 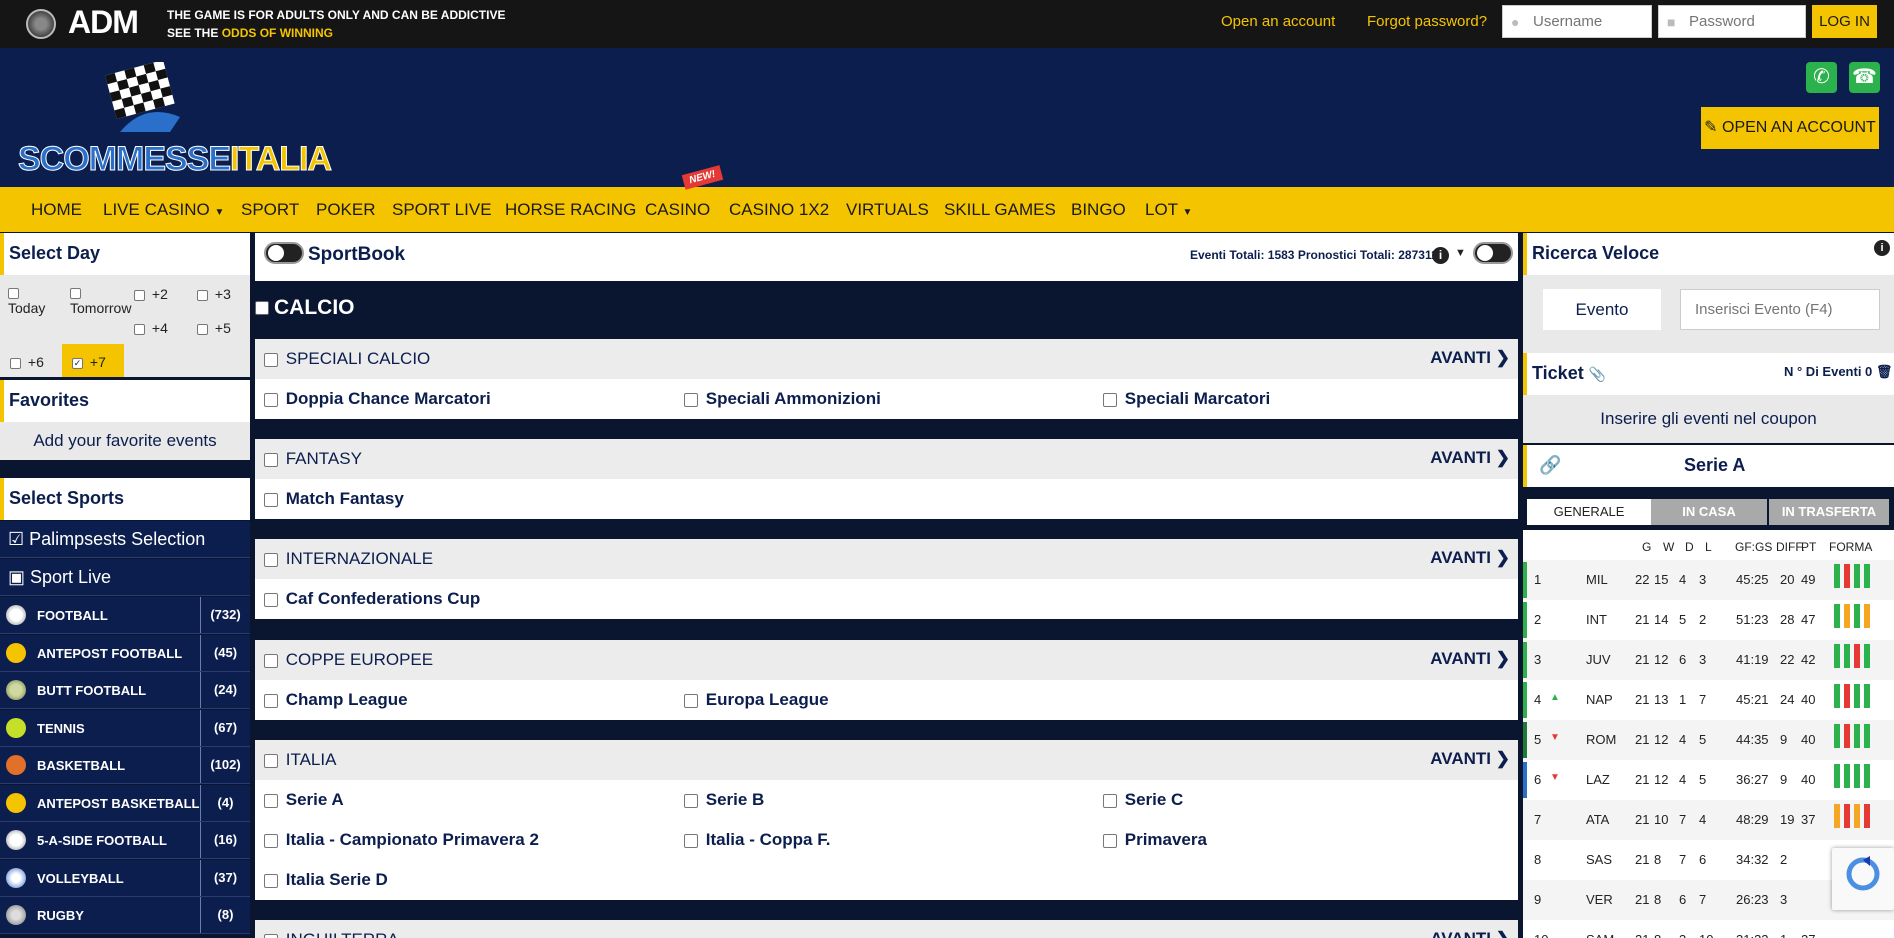 I want to click on nav-bingo: BINGO, so click(x=1098, y=210).